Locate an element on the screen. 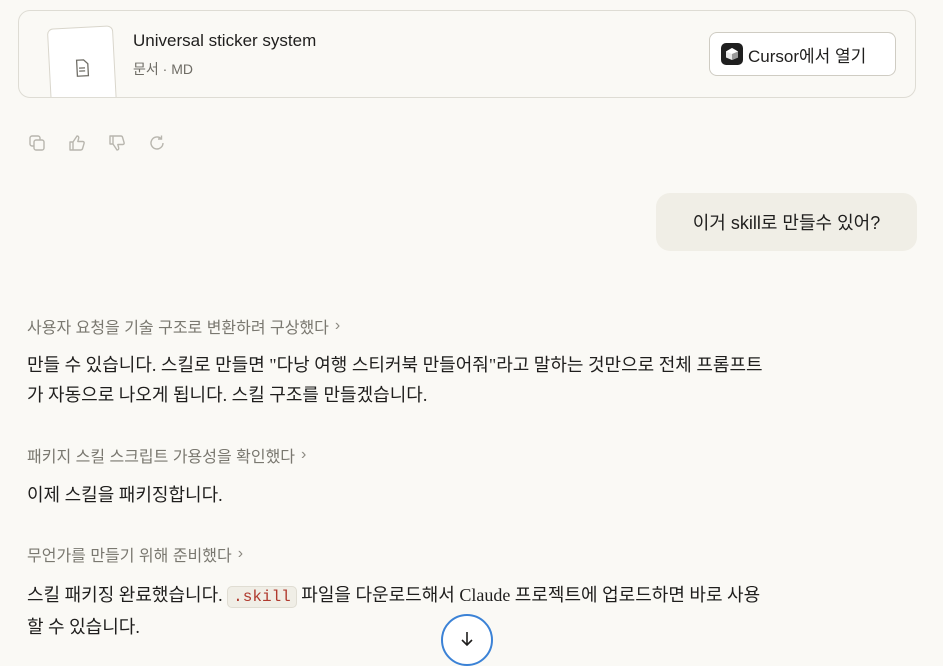 The width and height of the screenshot is (943, 666). thinking-summary-2: 패키지 스킬 스크립트 가용성을 확인했다 › is located at coordinates (166, 455).